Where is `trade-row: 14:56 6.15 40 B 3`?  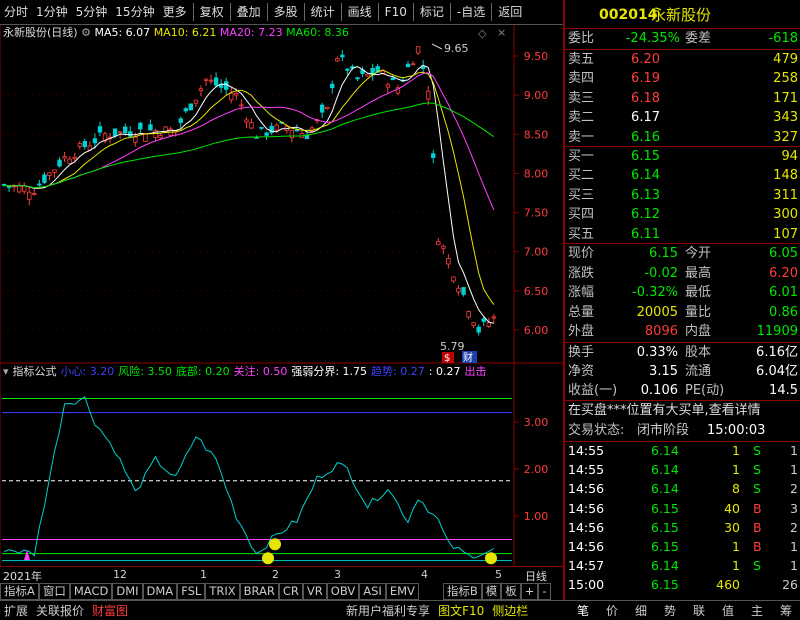 trade-row: 14:56 6.15 40 B 3 is located at coordinates (682, 508).